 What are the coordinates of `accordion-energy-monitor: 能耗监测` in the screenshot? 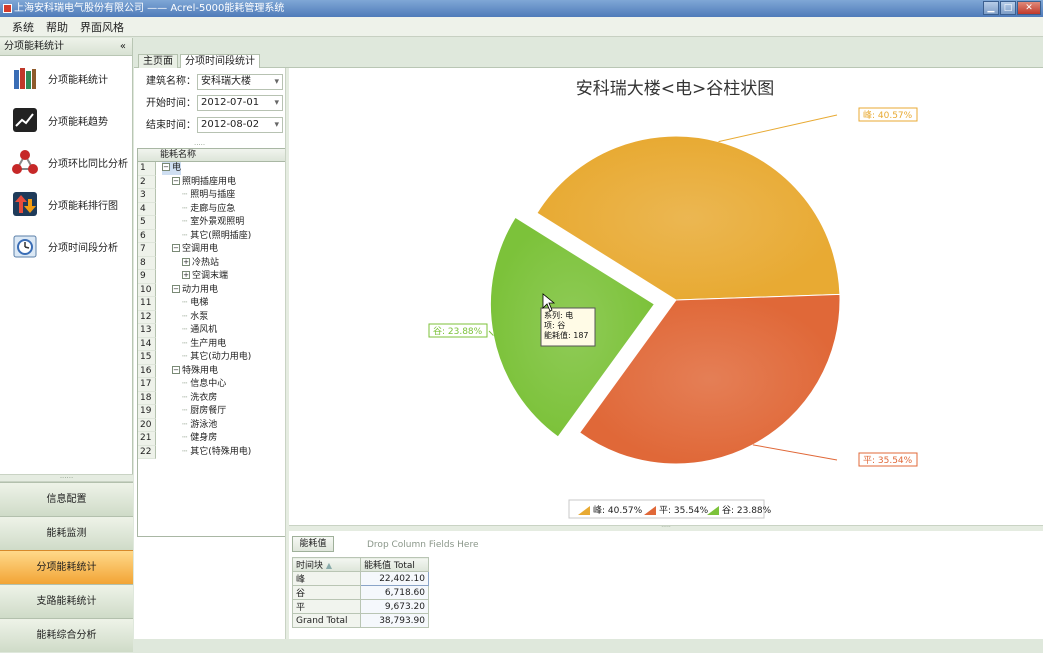 It's located at (66, 533).